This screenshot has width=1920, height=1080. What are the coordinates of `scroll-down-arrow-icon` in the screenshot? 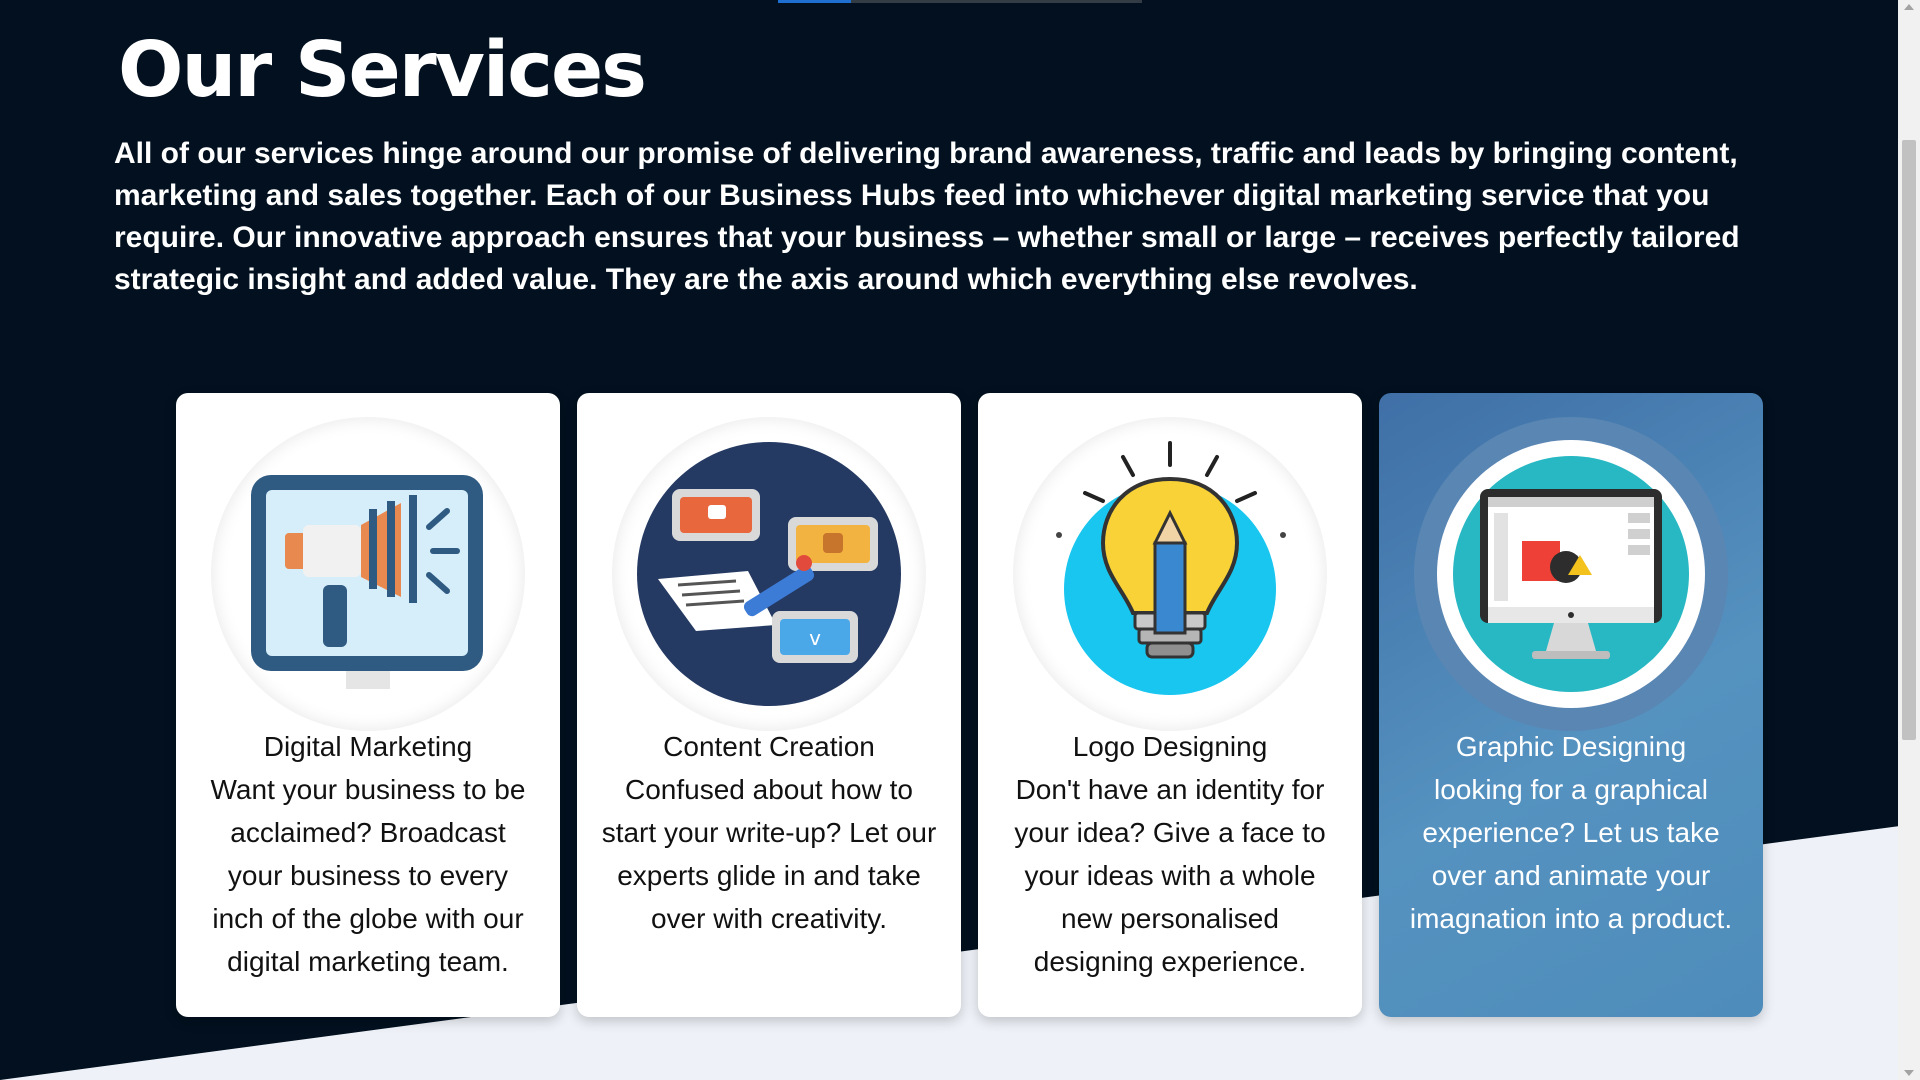 It's located at (1909, 1073).